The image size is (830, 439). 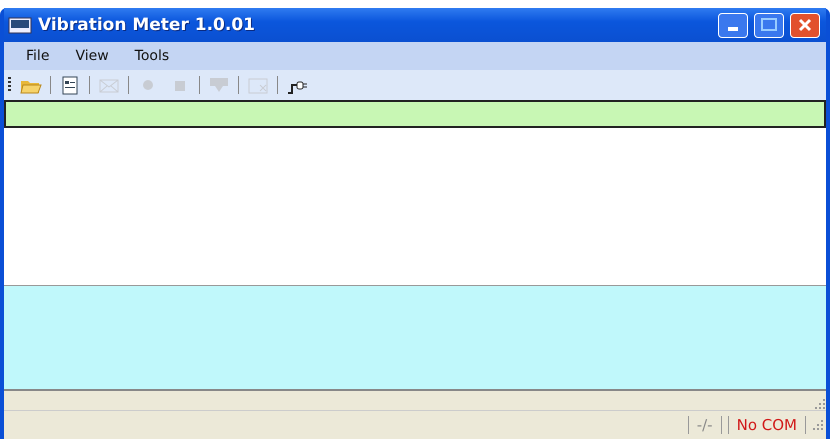 I want to click on menu-item: Tools, so click(x=152, y=56).